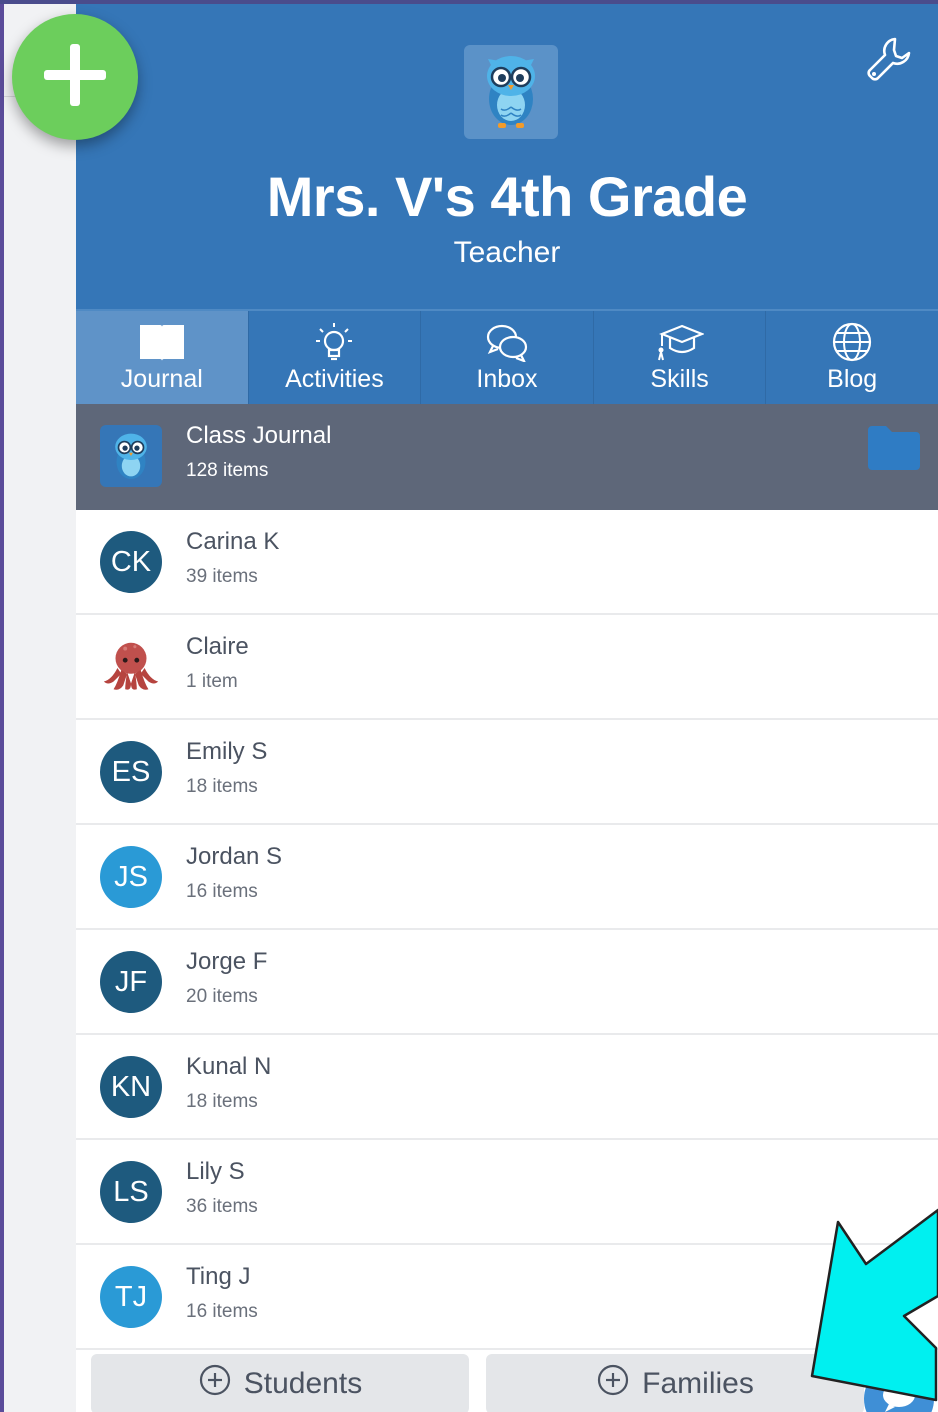 The image size is (938, 1412). I want to click on add-students-button: Students, so click(280, 1383).